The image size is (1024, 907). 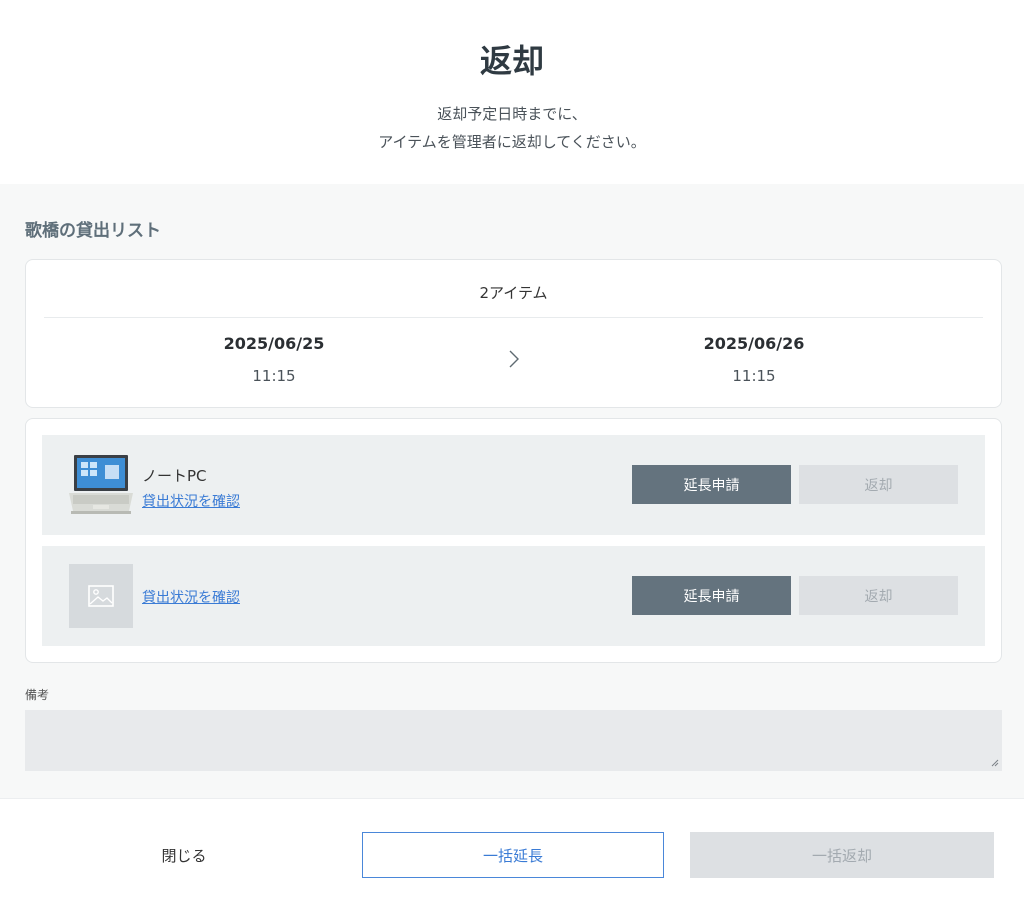 I want to click on end-date: 2025/06/26, so click(x=754, y=343).